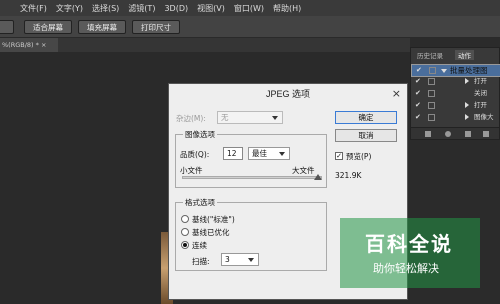 The width and height of the screenshot is (500, 304). What do you see at coordinates (406, 268) in the screenshot?
I see `watermark-subtitle: 助你轻松解决` at bounding box center [406, 268].